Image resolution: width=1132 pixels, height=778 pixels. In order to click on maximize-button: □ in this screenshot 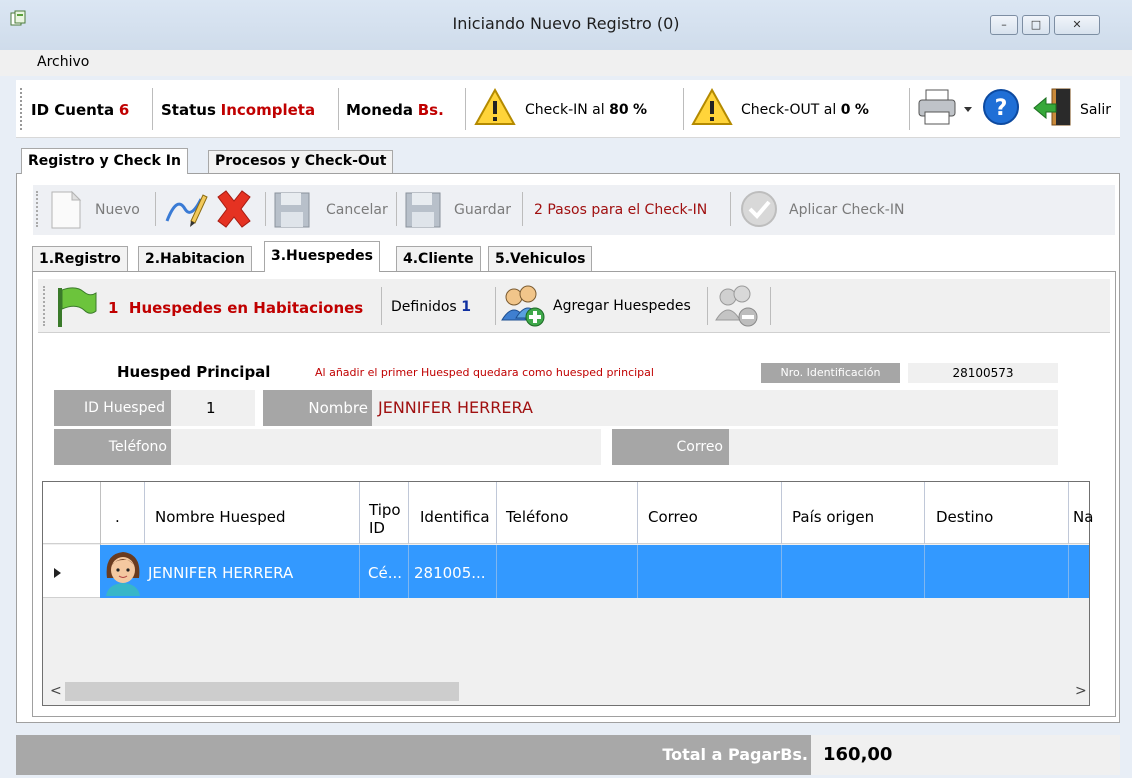, I will do `click(1036, 25)`.